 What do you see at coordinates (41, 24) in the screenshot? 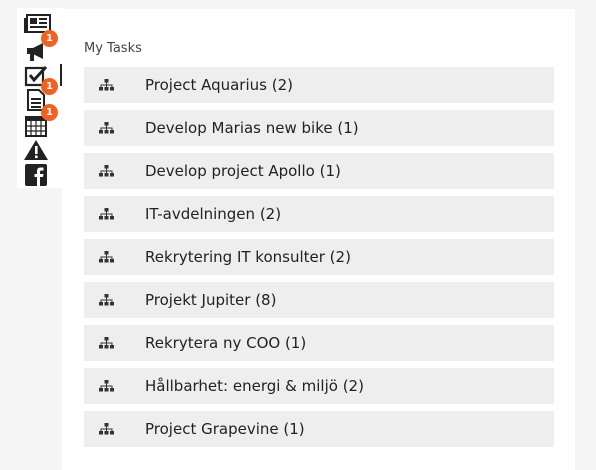
I see `sidebar-item-news` at bounding box center [41, 24].